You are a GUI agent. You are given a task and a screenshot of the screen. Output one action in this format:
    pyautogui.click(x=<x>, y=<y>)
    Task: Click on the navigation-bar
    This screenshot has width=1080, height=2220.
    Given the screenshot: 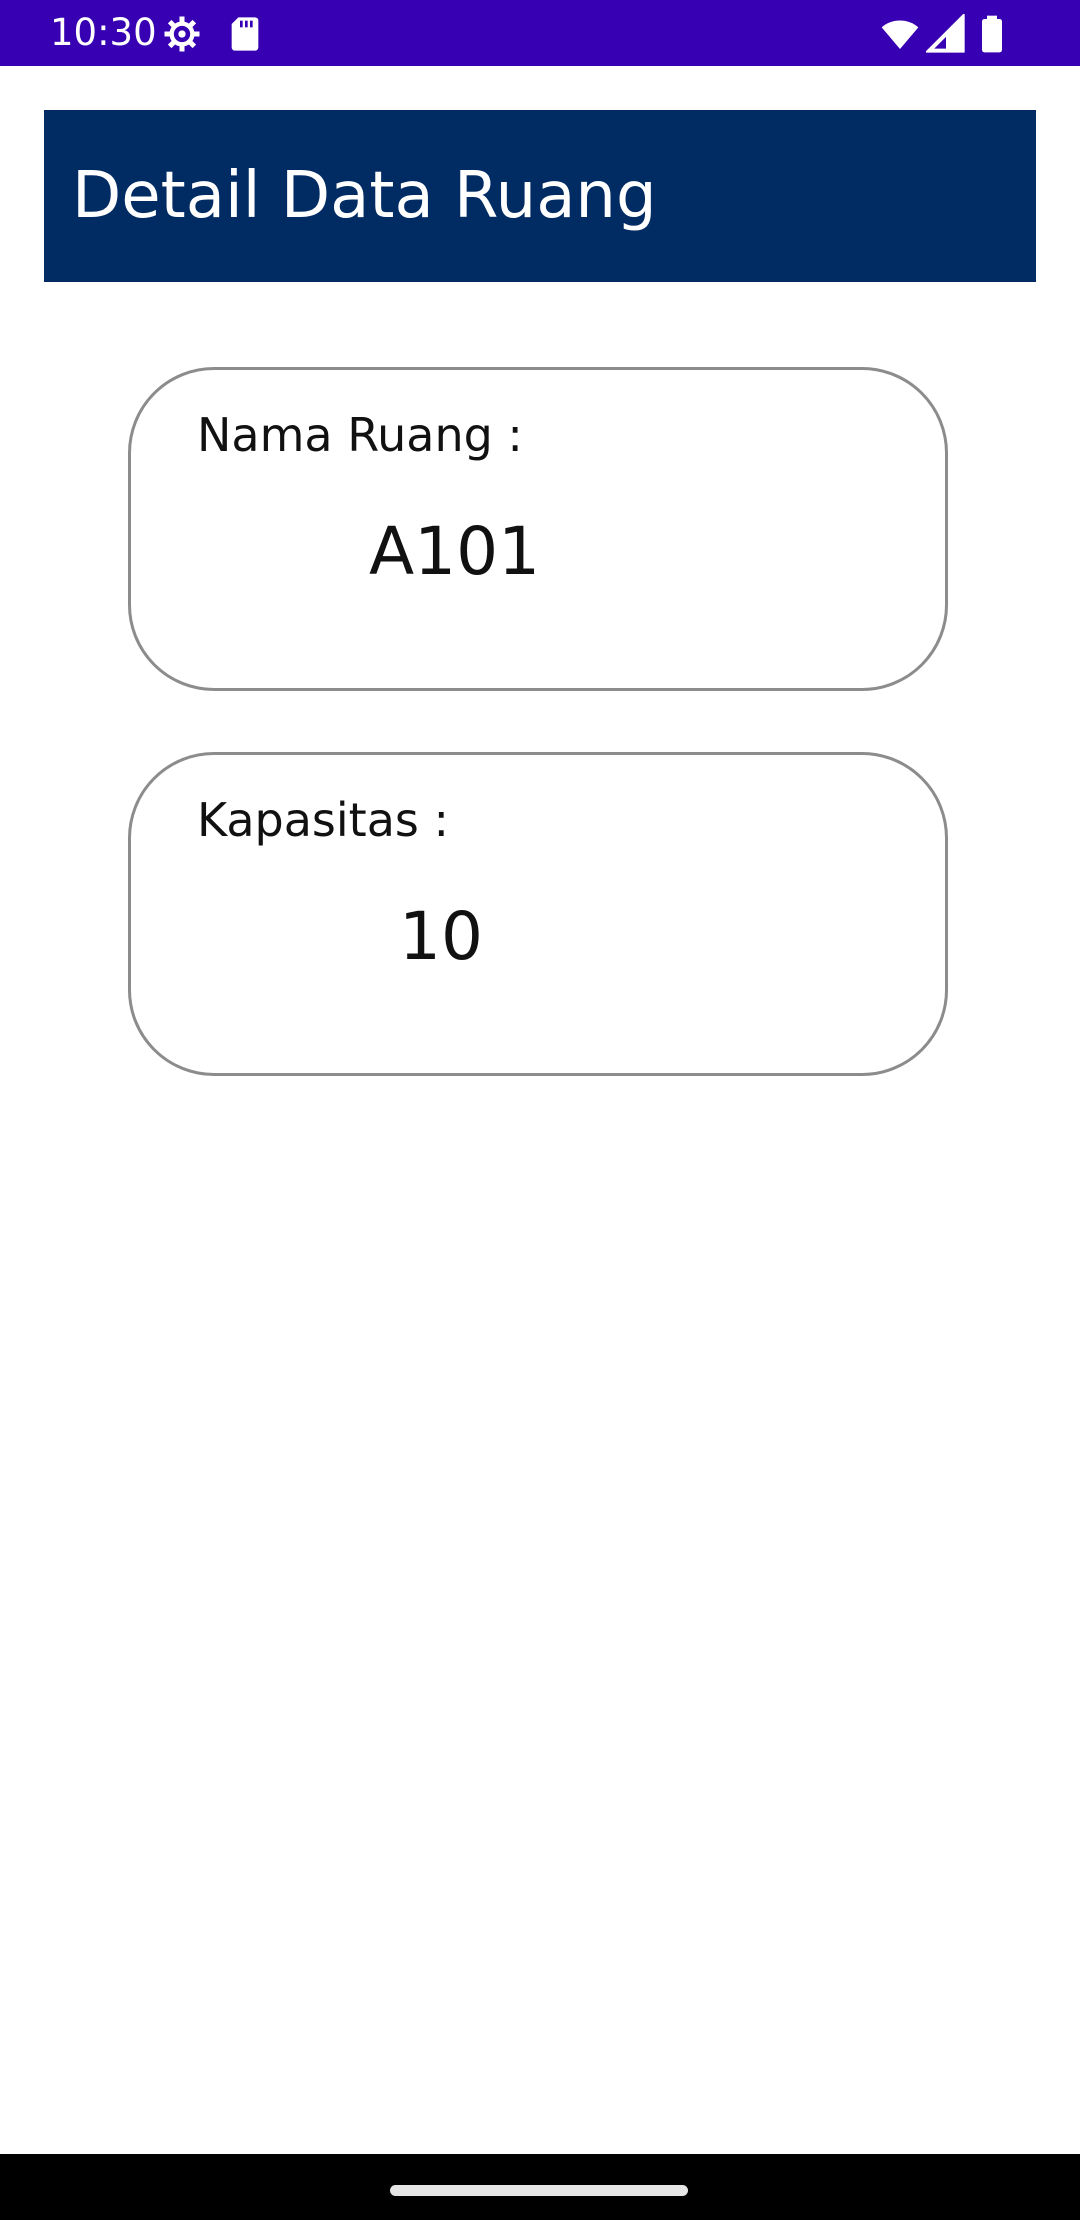 What is the action you would take?
    pyautogui.click(x=540, y=2187)
    